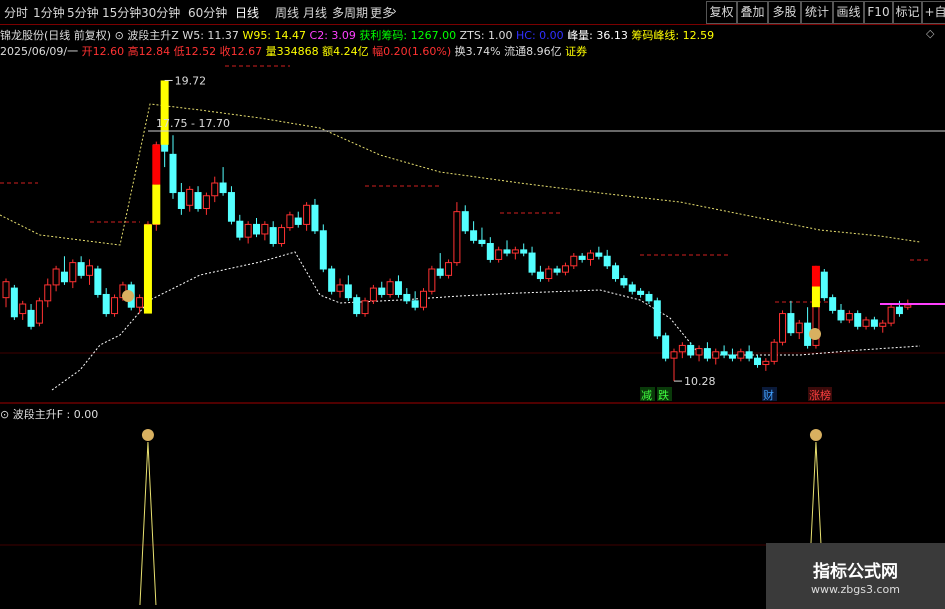 The image size is (945, 609). I want to click on tag-limit: 涨榜, so click(820, 395).